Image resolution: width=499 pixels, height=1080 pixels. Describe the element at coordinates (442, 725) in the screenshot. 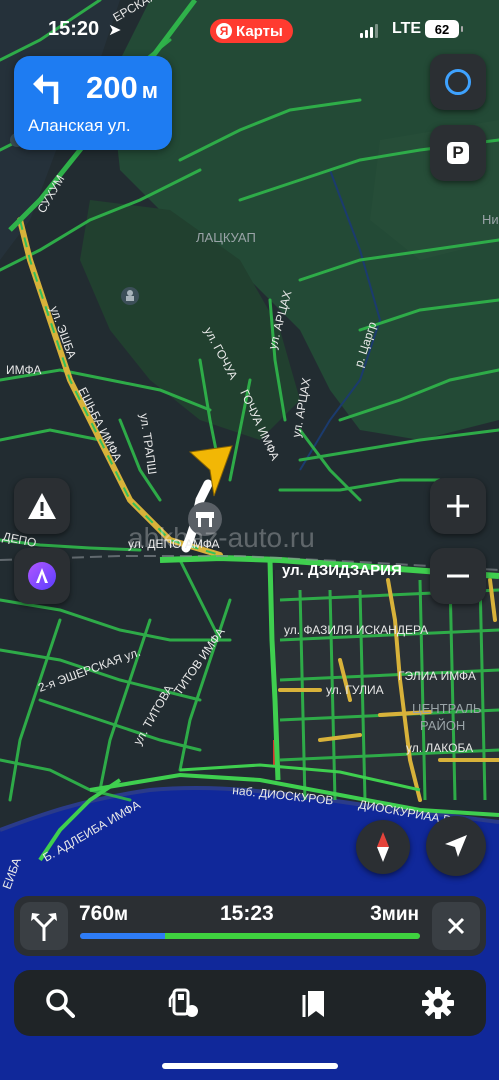

I see `map-label: РАЙОН` at that location.